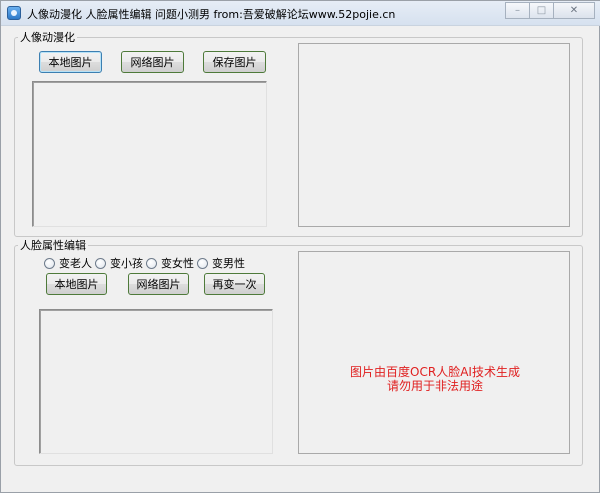 This screenshot has height=493, width=600. What do you see at coordinates (126, 263) in the screenshot?
I see `option-child-label: 变小孩` at bounding box center [126, 263].